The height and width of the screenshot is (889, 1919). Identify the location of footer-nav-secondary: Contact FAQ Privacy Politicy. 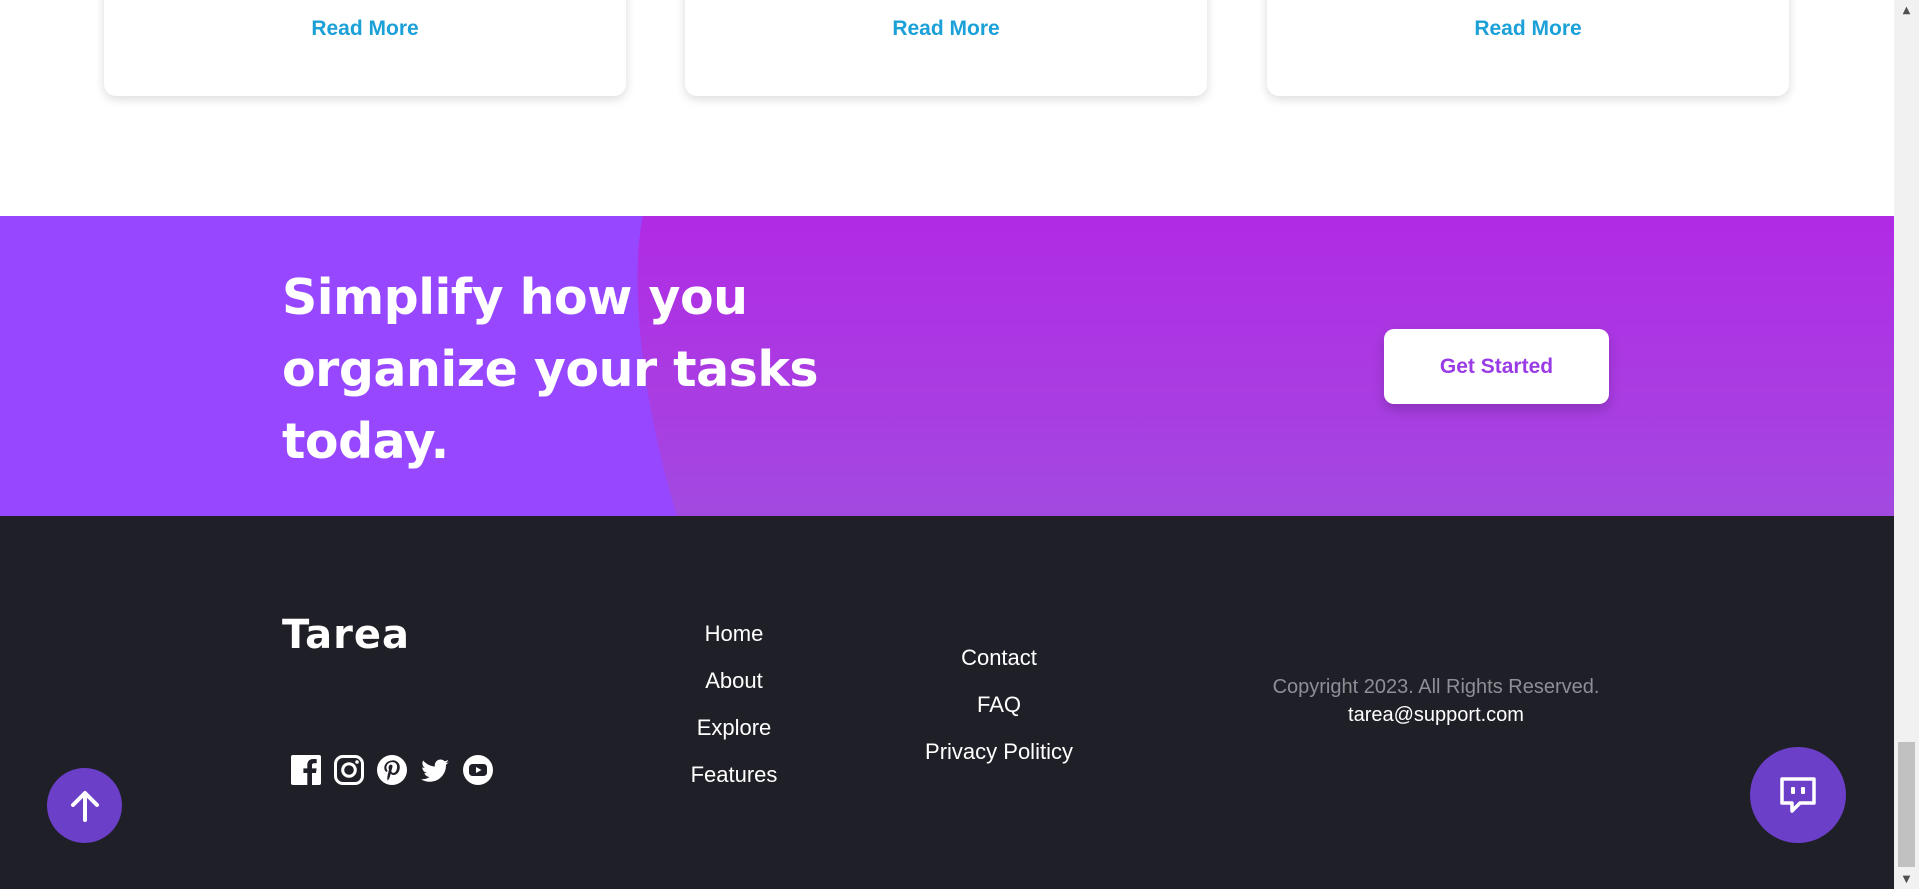
(999, 704).